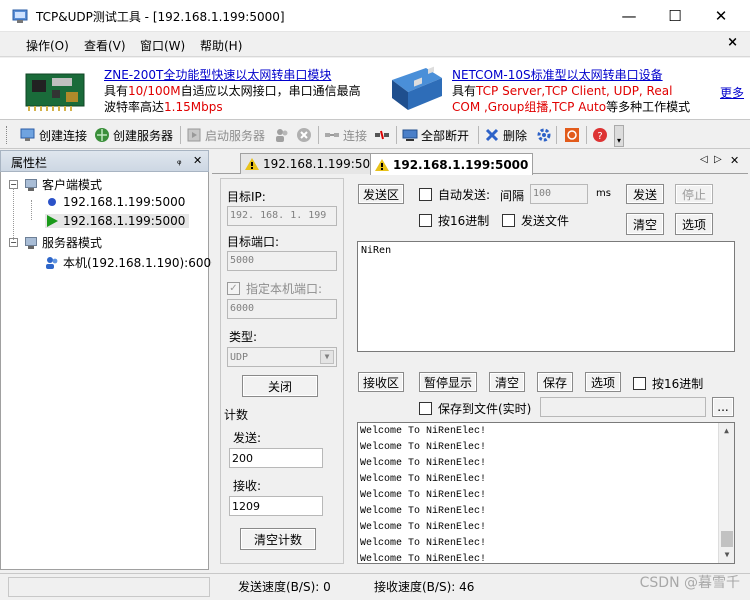  Describe the element at coordinates (47, 45) in the screenshot. I see `menu-operate: 操作(O)` at that location.